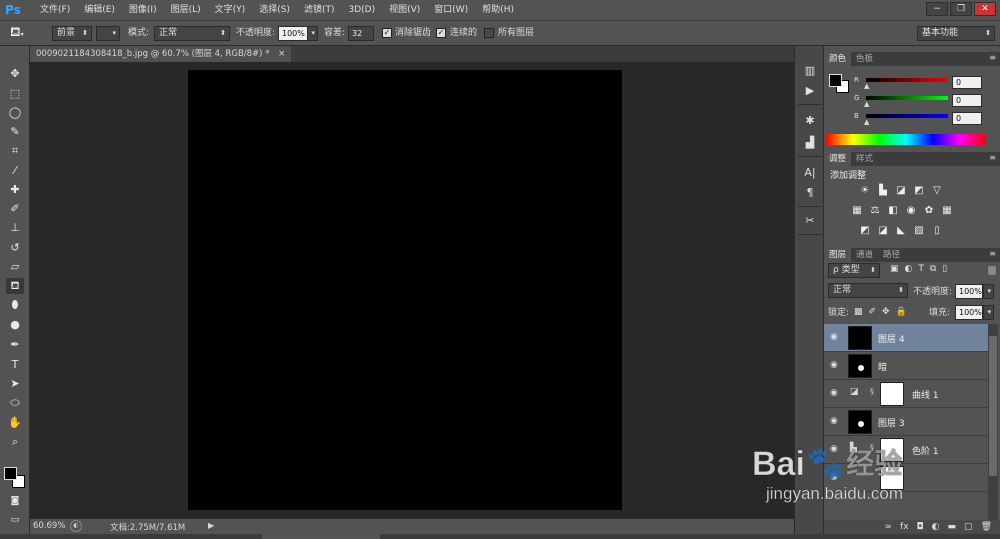 This screenshot has width=1000, height=539. I want to click on tab-paths: 路径, so click(891, 255).